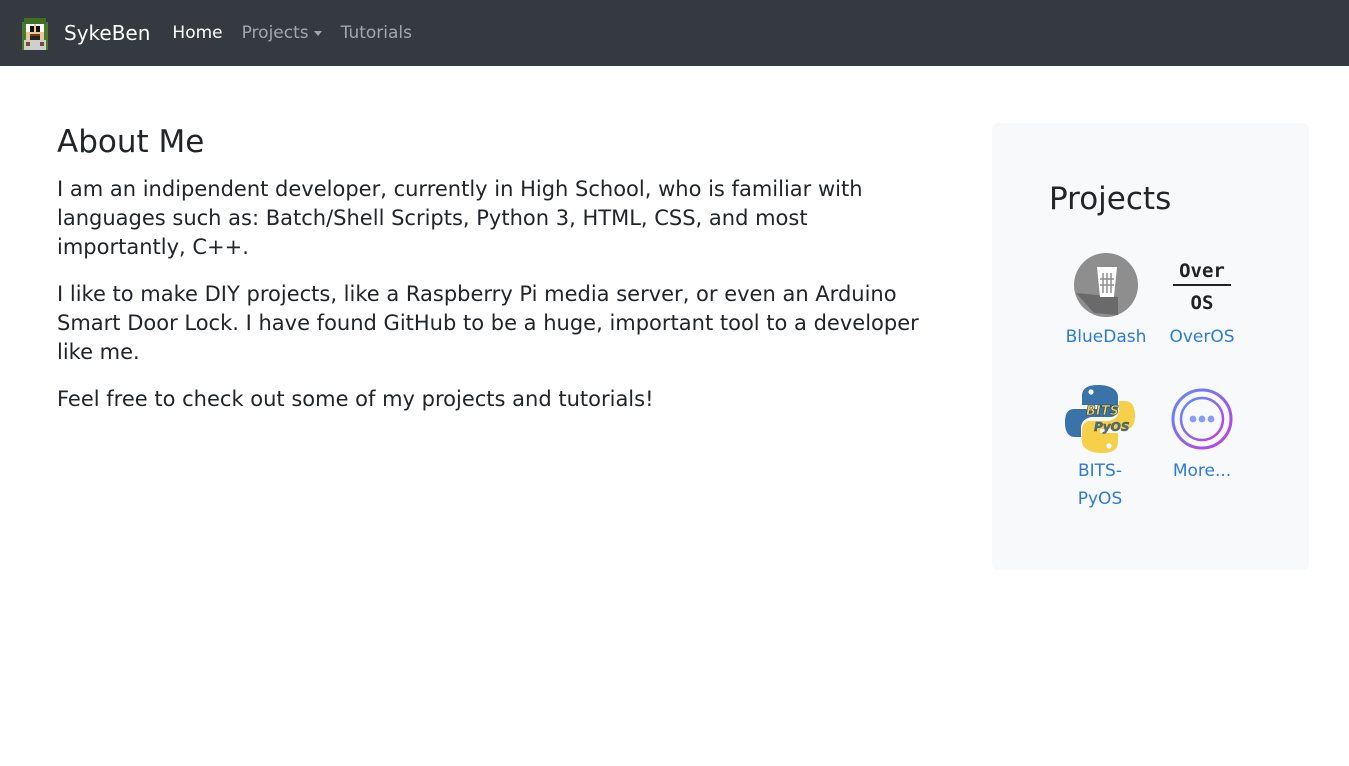 This screenshot has height=766, width=1349. Describe the element at coordinates (131, 142) in the screenshot. I see `about-title: About Me` at that location.